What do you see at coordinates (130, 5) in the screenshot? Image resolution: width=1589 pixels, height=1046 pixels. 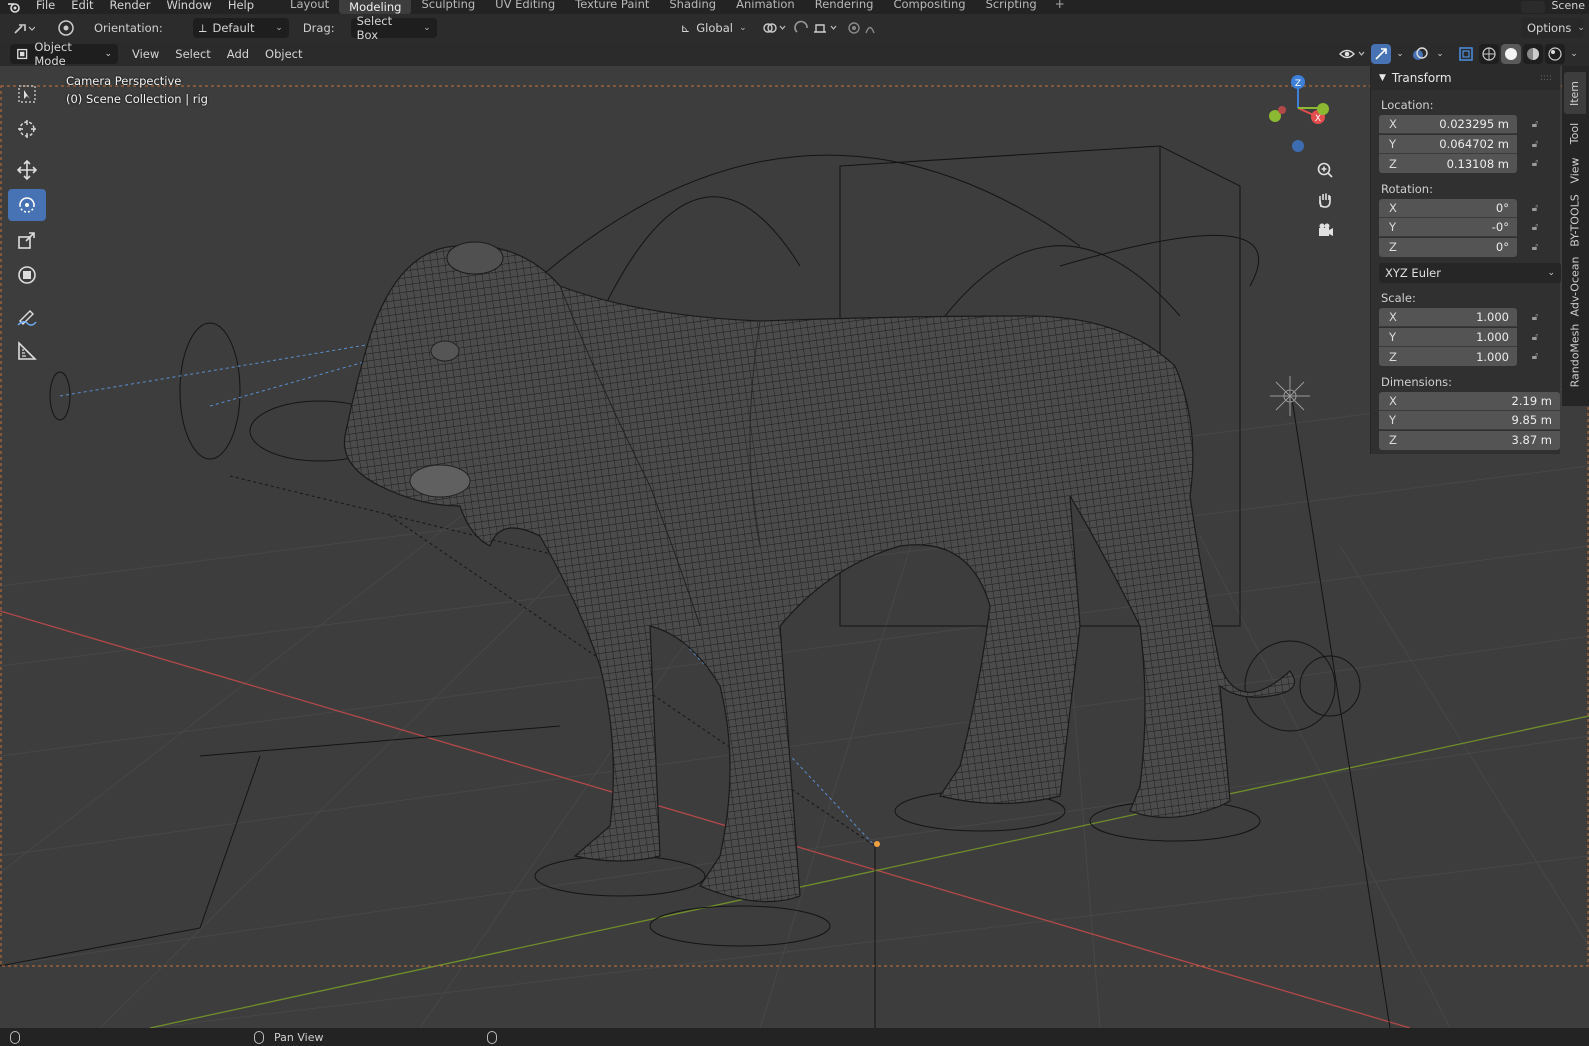 I see `menu-render: Render` at bounding box center [130, 5].